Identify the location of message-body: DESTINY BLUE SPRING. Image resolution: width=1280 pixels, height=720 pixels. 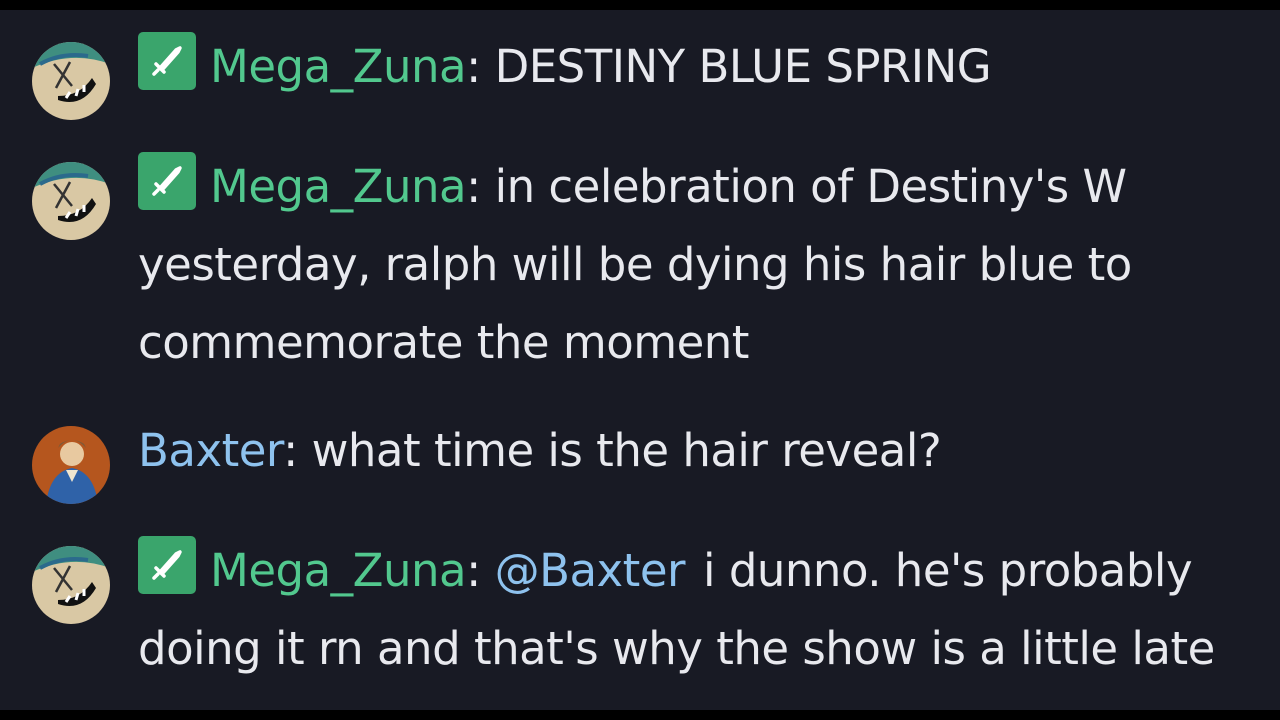
(743, 66).